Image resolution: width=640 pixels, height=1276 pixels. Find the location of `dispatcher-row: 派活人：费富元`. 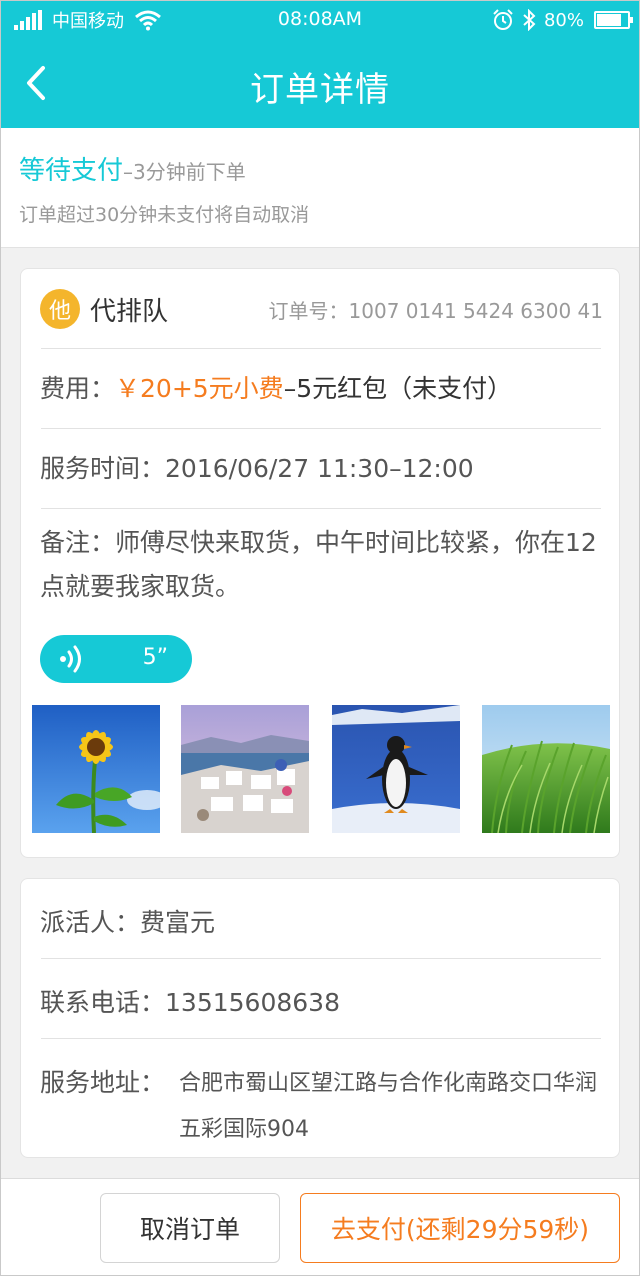

dispatcher-row: 派活人：费富元 is located at coordinates (127, 921).